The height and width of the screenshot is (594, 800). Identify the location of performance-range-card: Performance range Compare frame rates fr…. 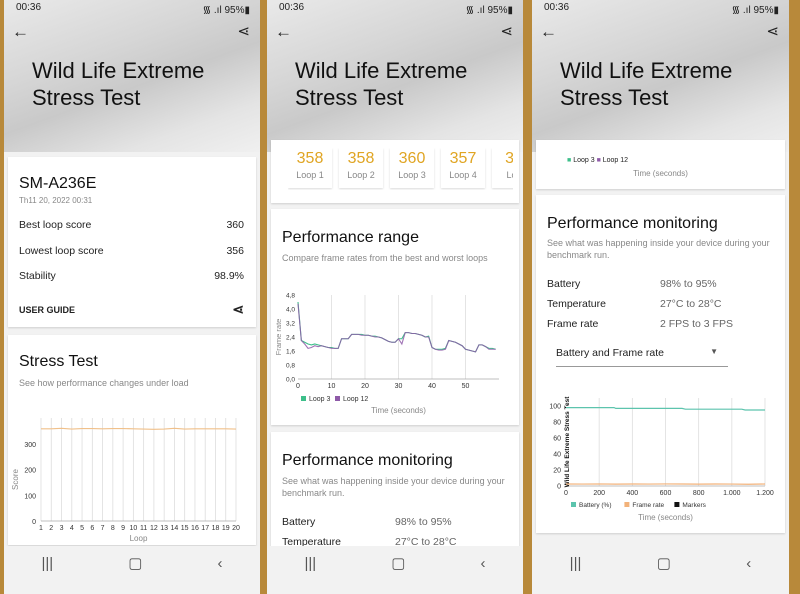
(395, 317).